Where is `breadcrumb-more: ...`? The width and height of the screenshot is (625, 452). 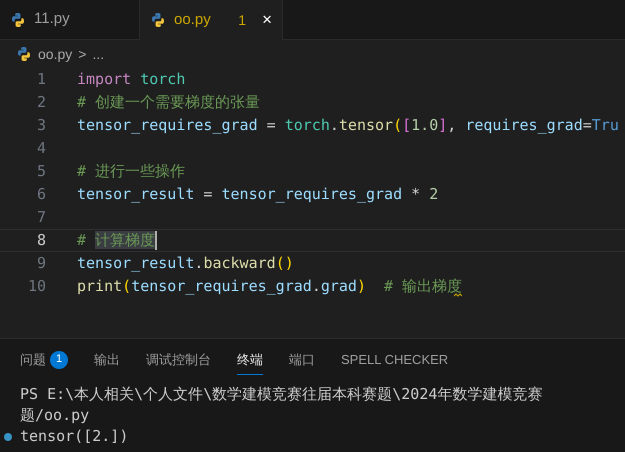
breadcrumb-more: ... is located at coordinates (98, 54).